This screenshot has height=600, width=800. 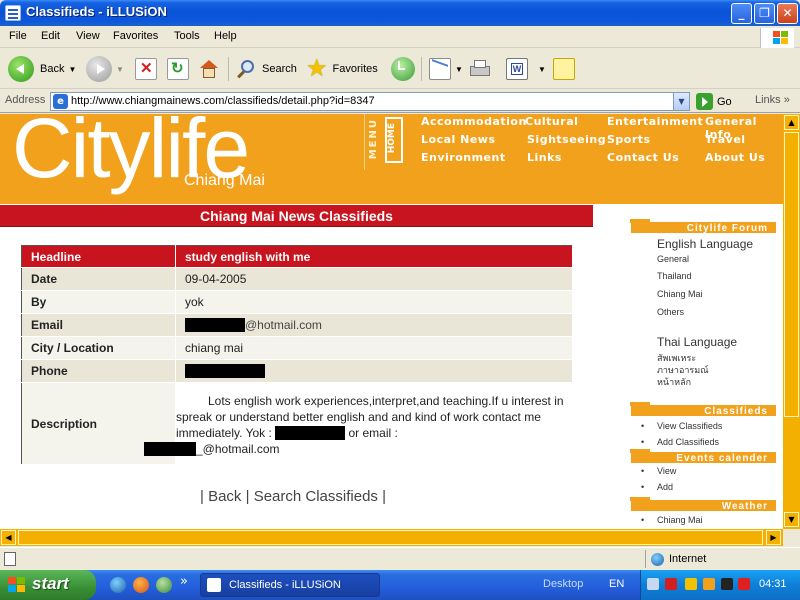 I want to click on windows-flag-icon, so click(x=17, y=585).